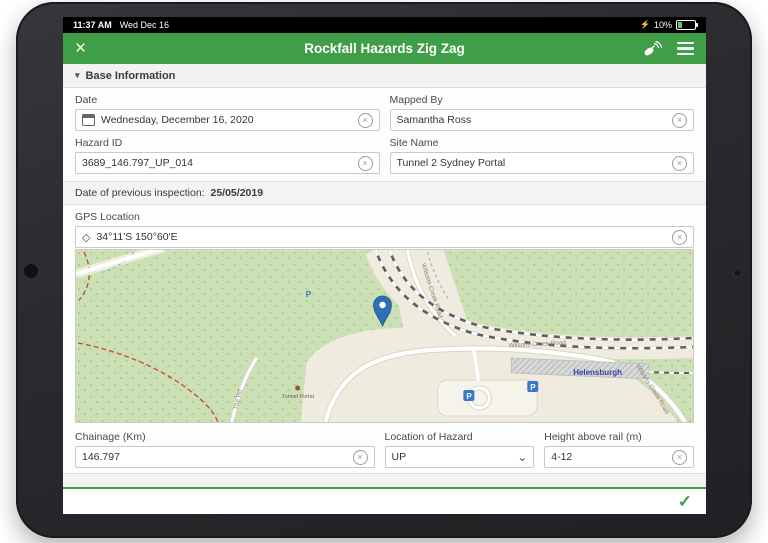 The width and height of the screenshot is (768, 543). Describe the element at coordinates (101, 457) in the screenshot. I see `chainage-value: 146.797` at that location.